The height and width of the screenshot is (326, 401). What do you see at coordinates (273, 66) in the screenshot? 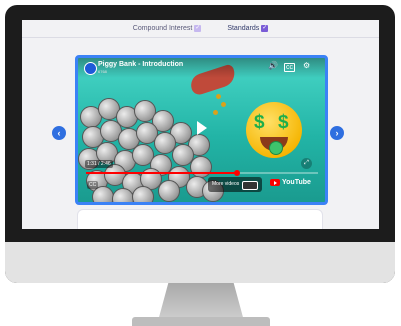
I see `volume-icon: 🔊` at bounding box center [273, 66].